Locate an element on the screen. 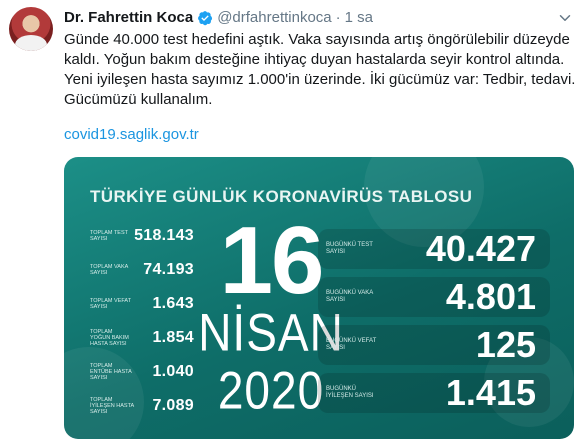 Image resolution: width=588 pixels, height=443 pixels. stat-label: BUGÜNKÜ VAKA SAYISI is located at coordinates (349, 296).